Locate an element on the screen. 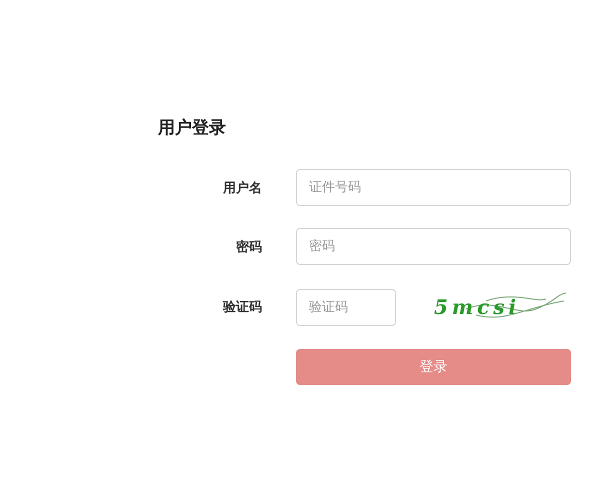  input-field: 验证码 is located at coordinates (346, 307).